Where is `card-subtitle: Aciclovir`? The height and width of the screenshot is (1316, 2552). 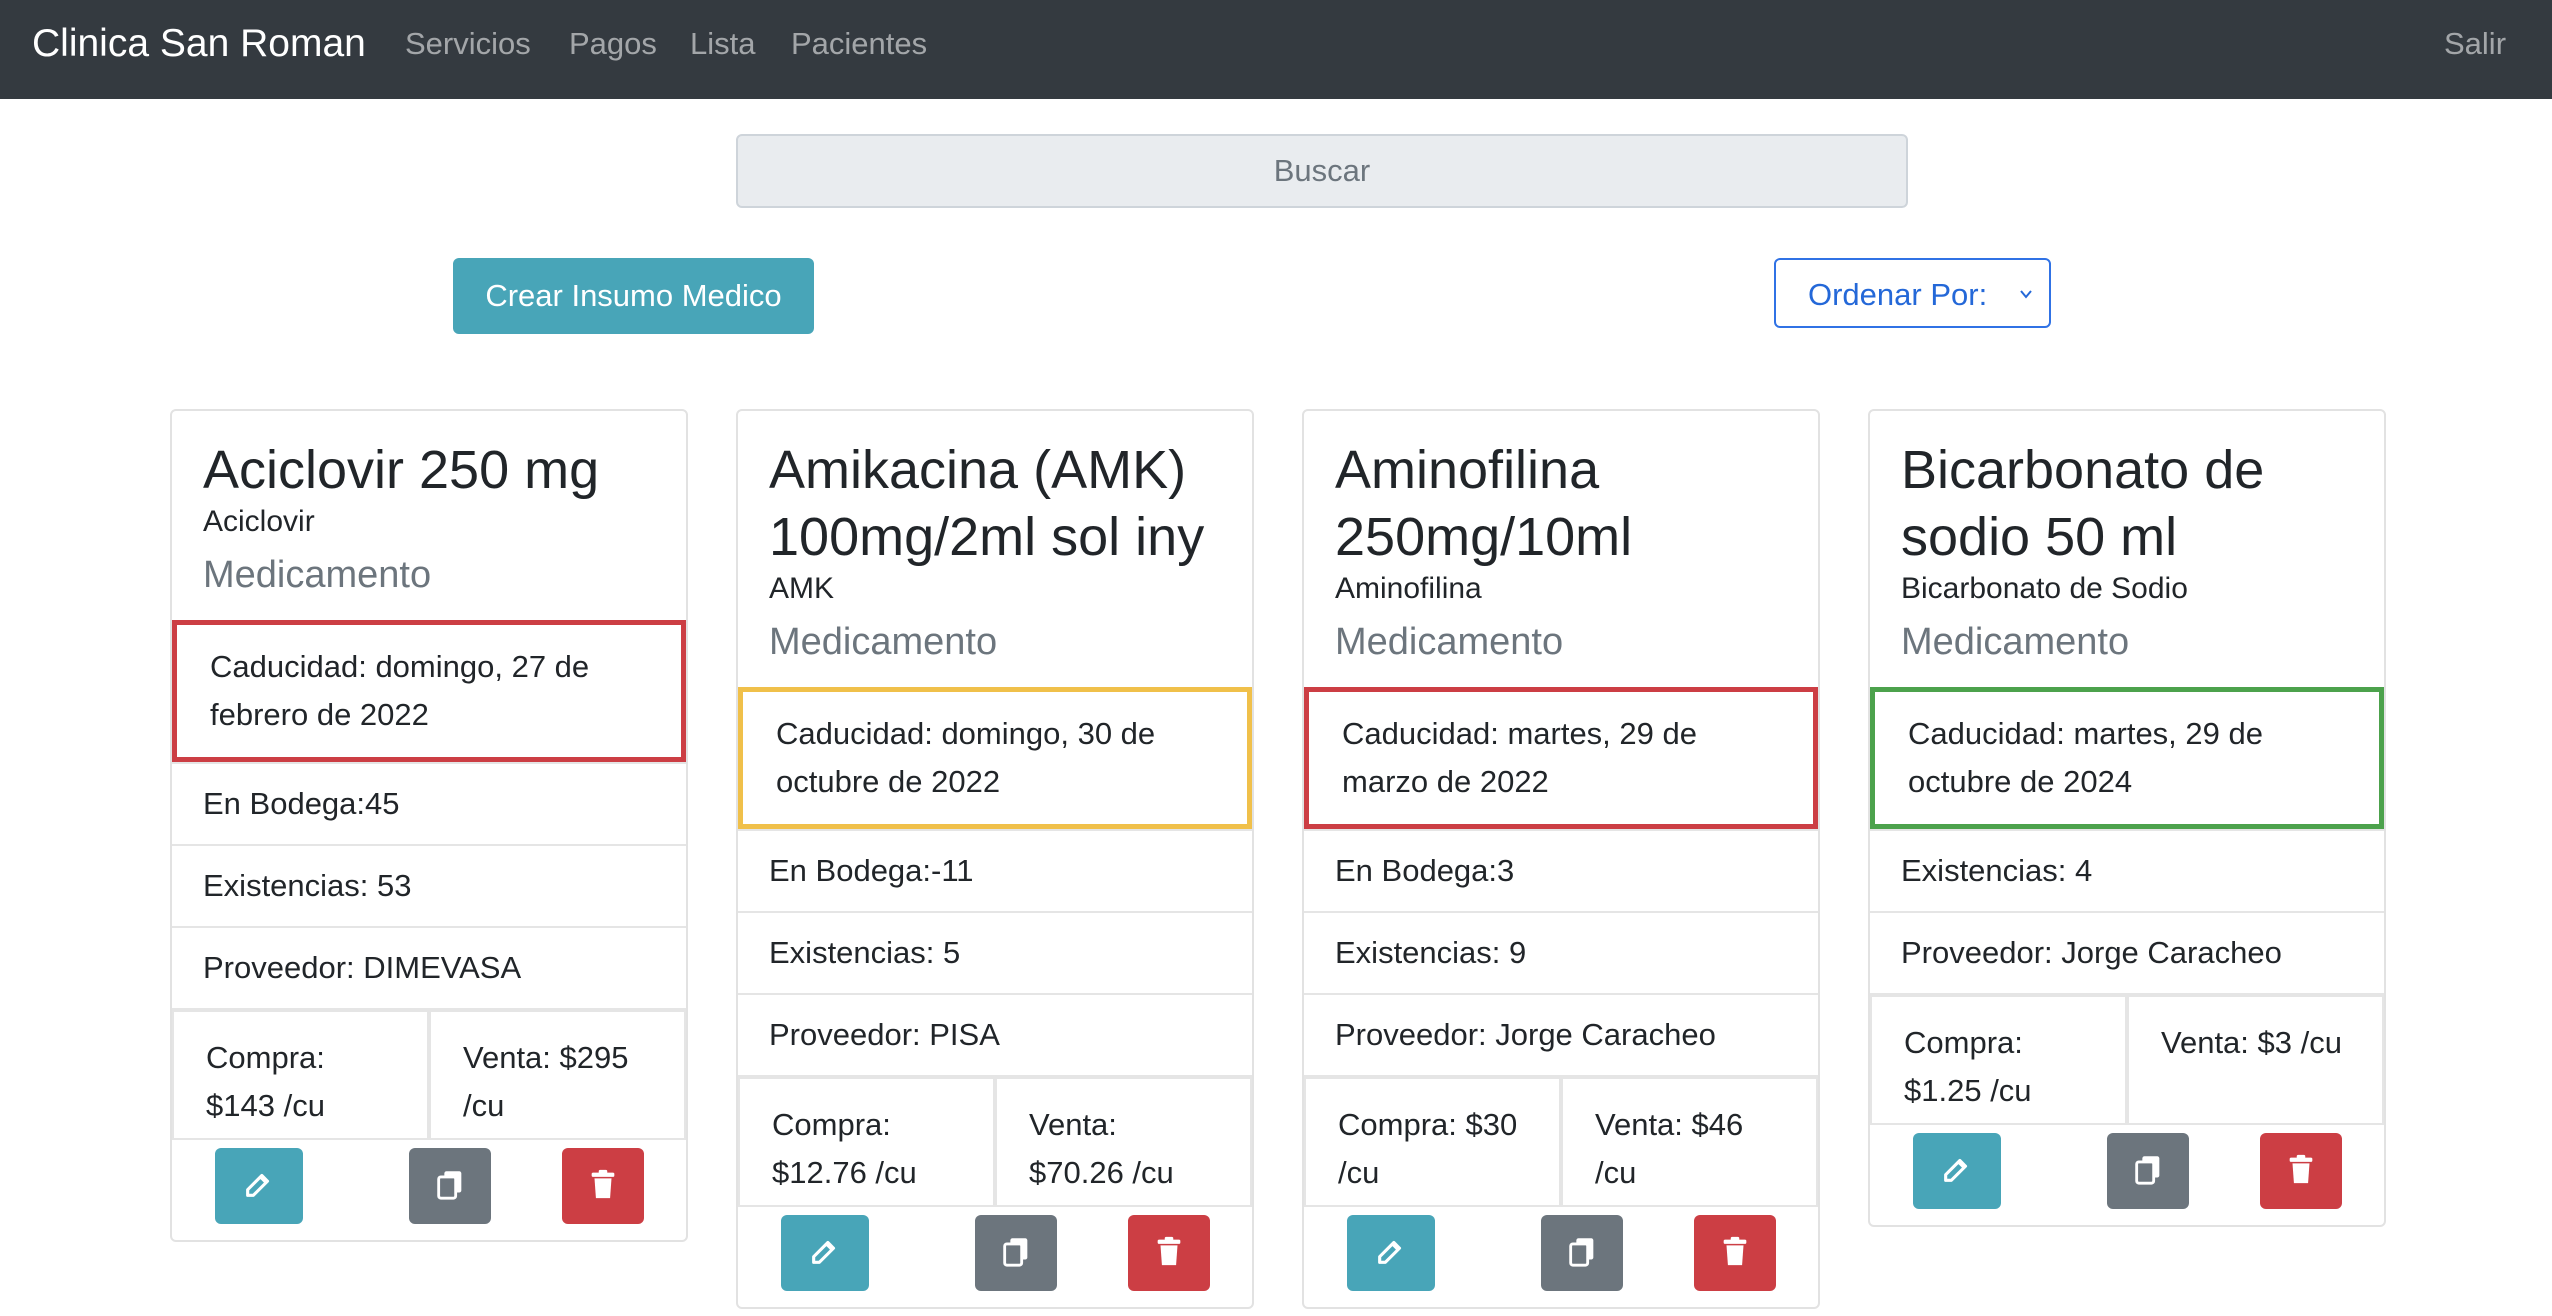 card-subtitle: Aciclovir is located at coordinates (259, 521).